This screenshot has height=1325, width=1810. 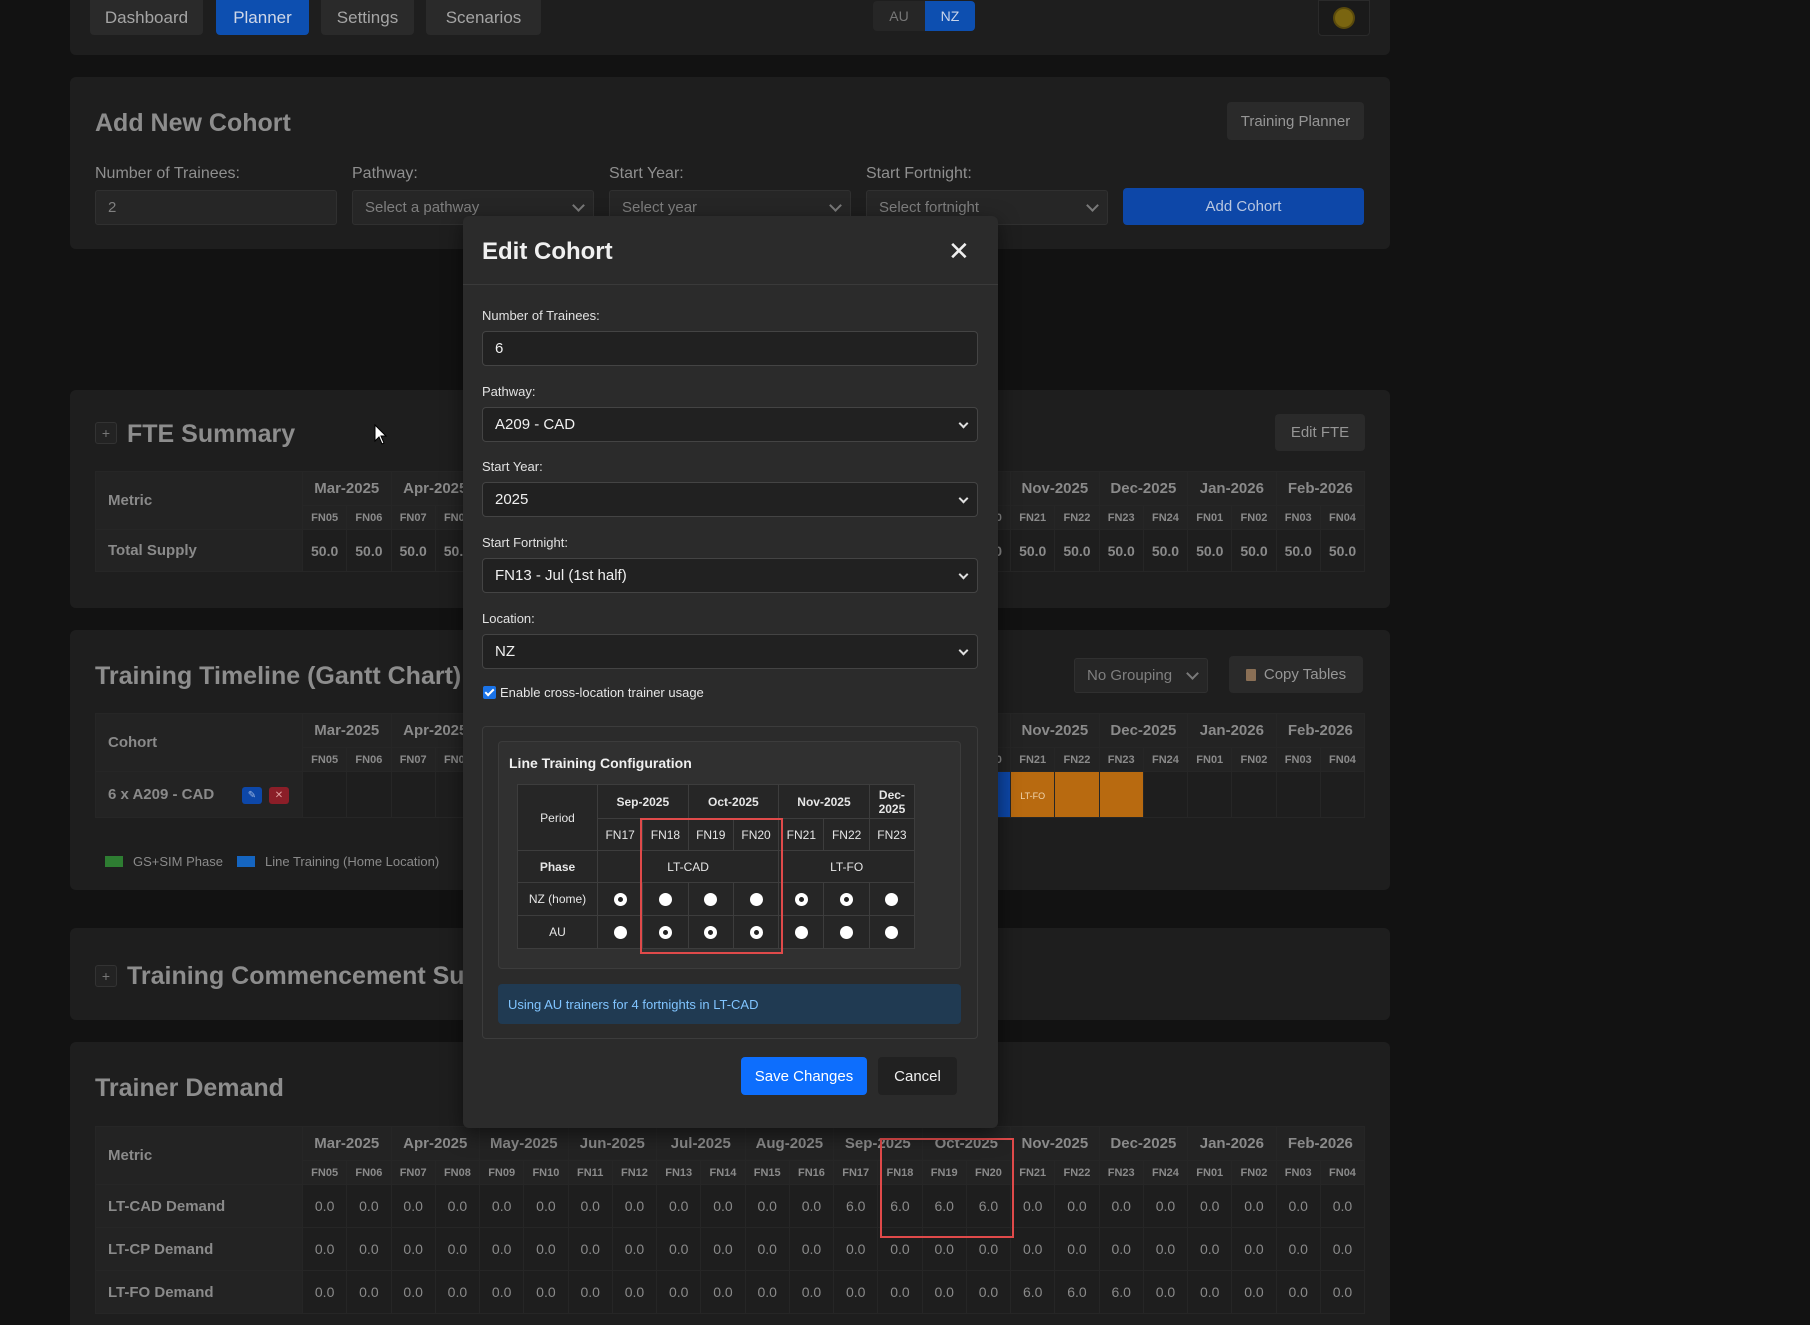 What do you see at coordinates (483, 17) in the screenshot?
I see `tab-scenarios: Scenarios` at bounding box center [483, 17].